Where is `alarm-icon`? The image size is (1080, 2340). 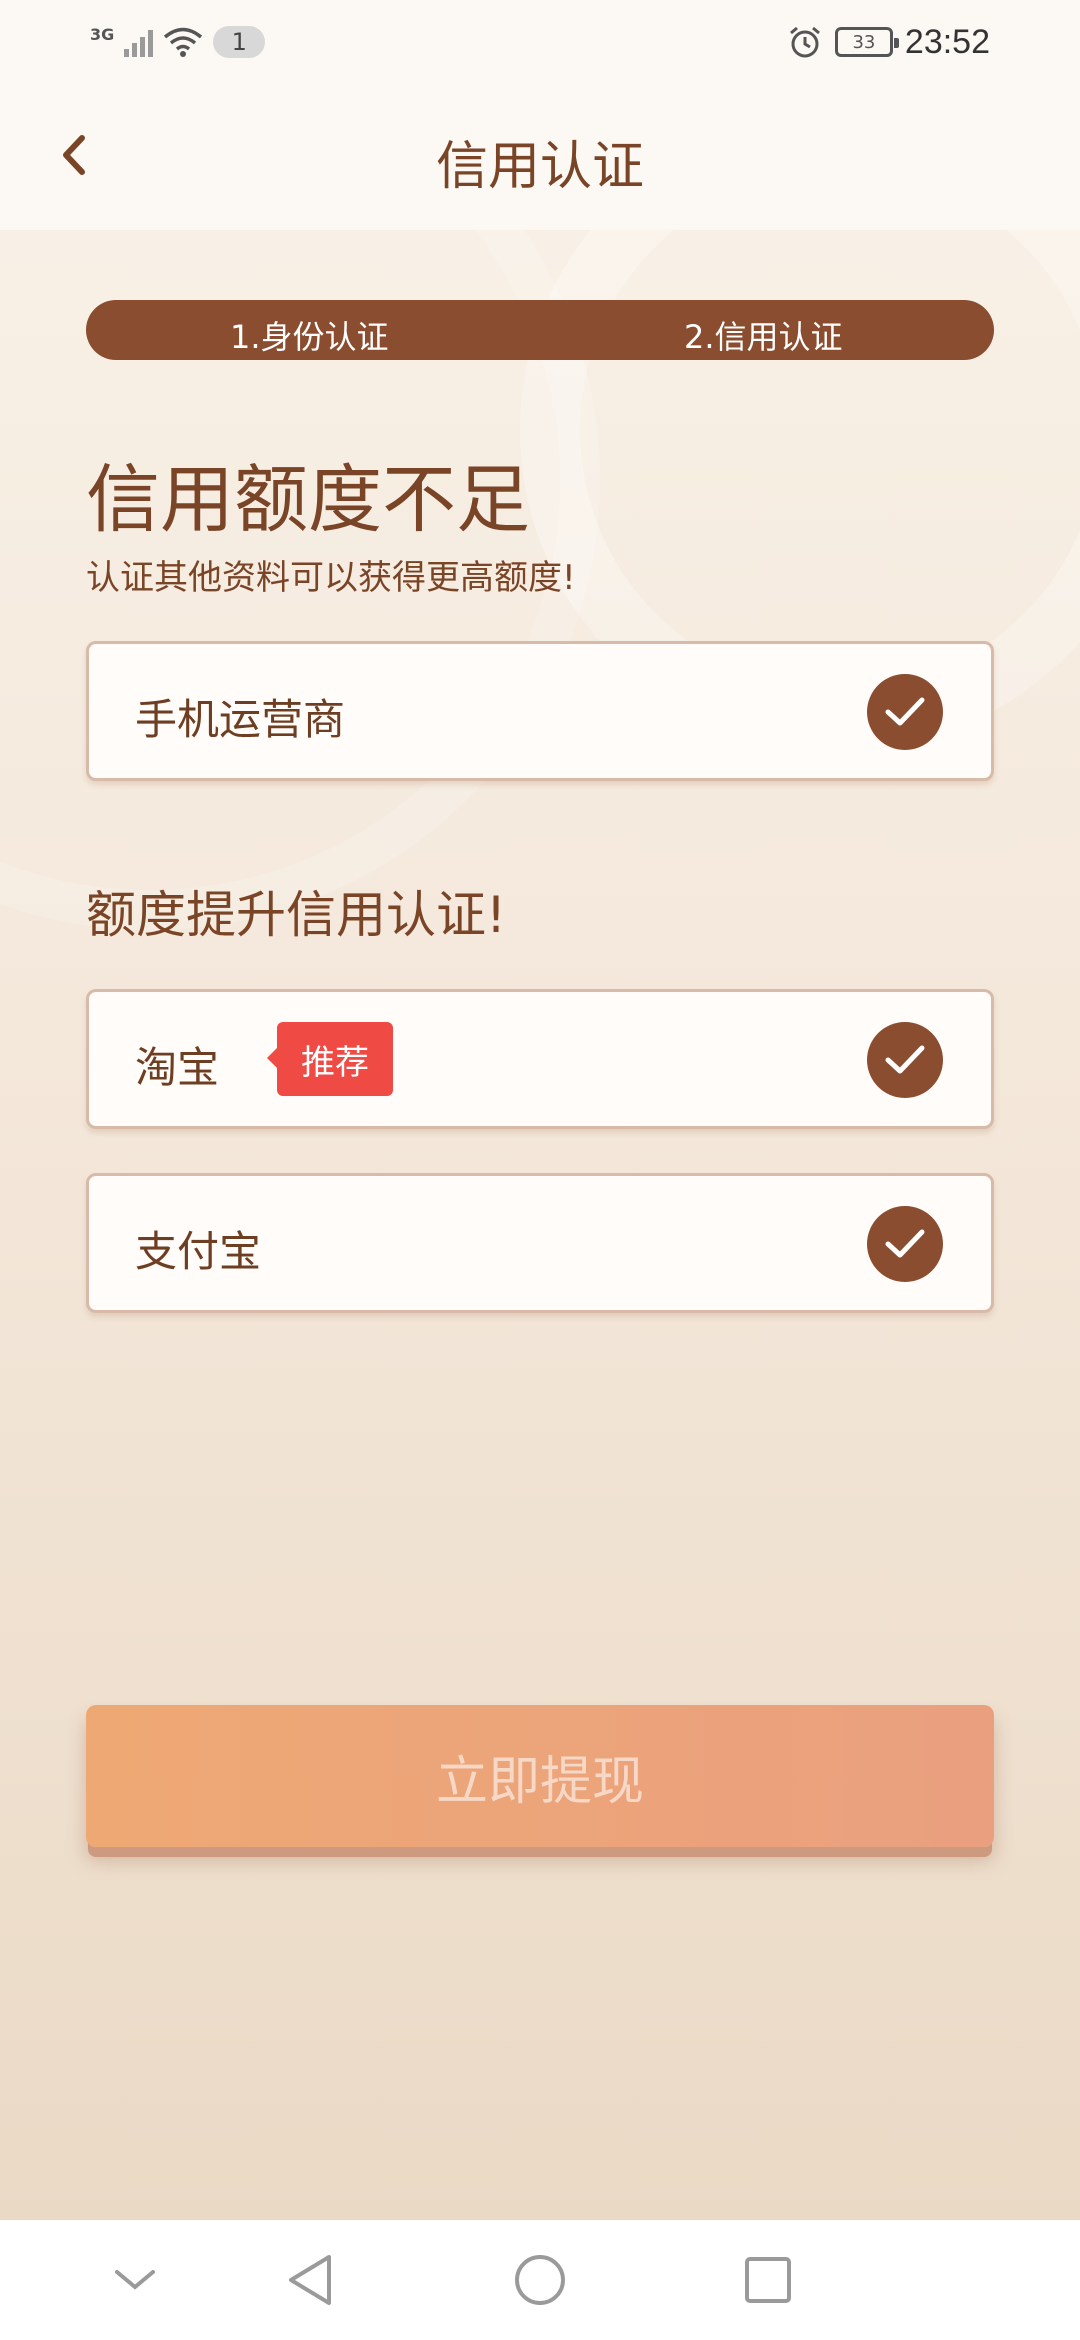
alarm-icon is located at coordinates (804, 42).